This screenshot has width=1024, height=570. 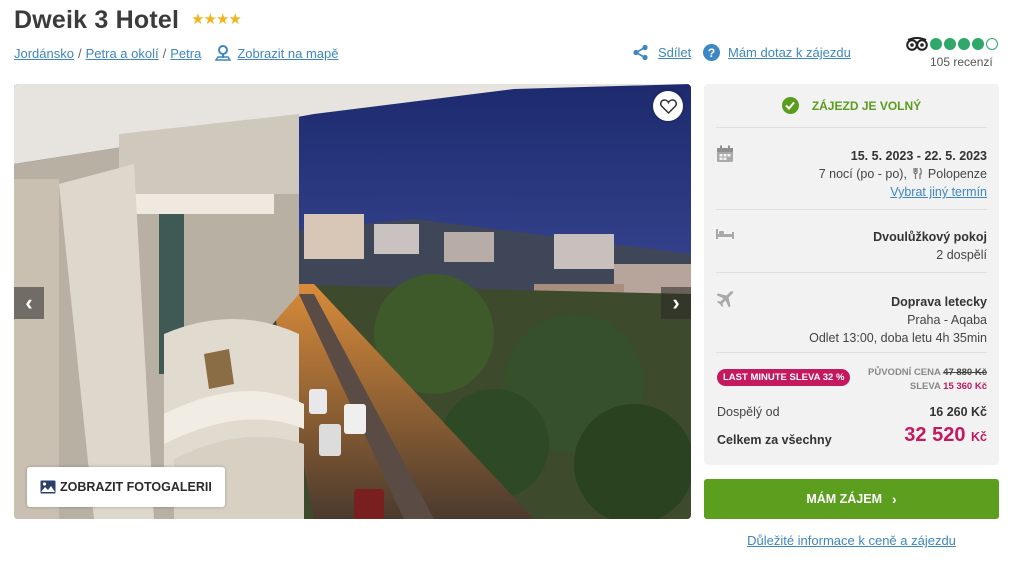 I want to click on original-price: PŮVODNÍ CENA 47 880 Kč, so click(x=927, y=372).